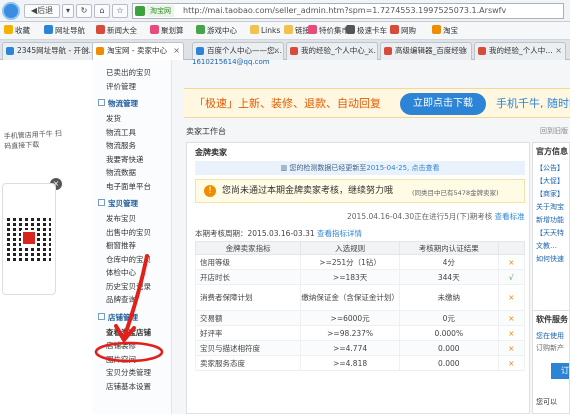 Image resolution: width=570 pixels, height=414 pixels. What do you see at coordinates (328, 31) in the screenshot?
I see `bookmark-item: 特价集市` at bounding box center [328, 31].